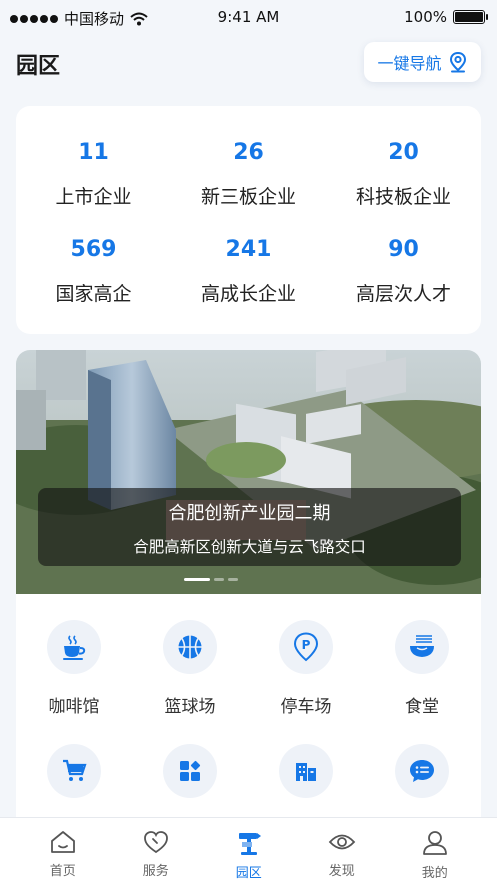 This screenshot has height=883, width=497. Describe the element at coordinates (409, 63) in the screenshot. I see `navigation-button-label: 一键导航` at that location.